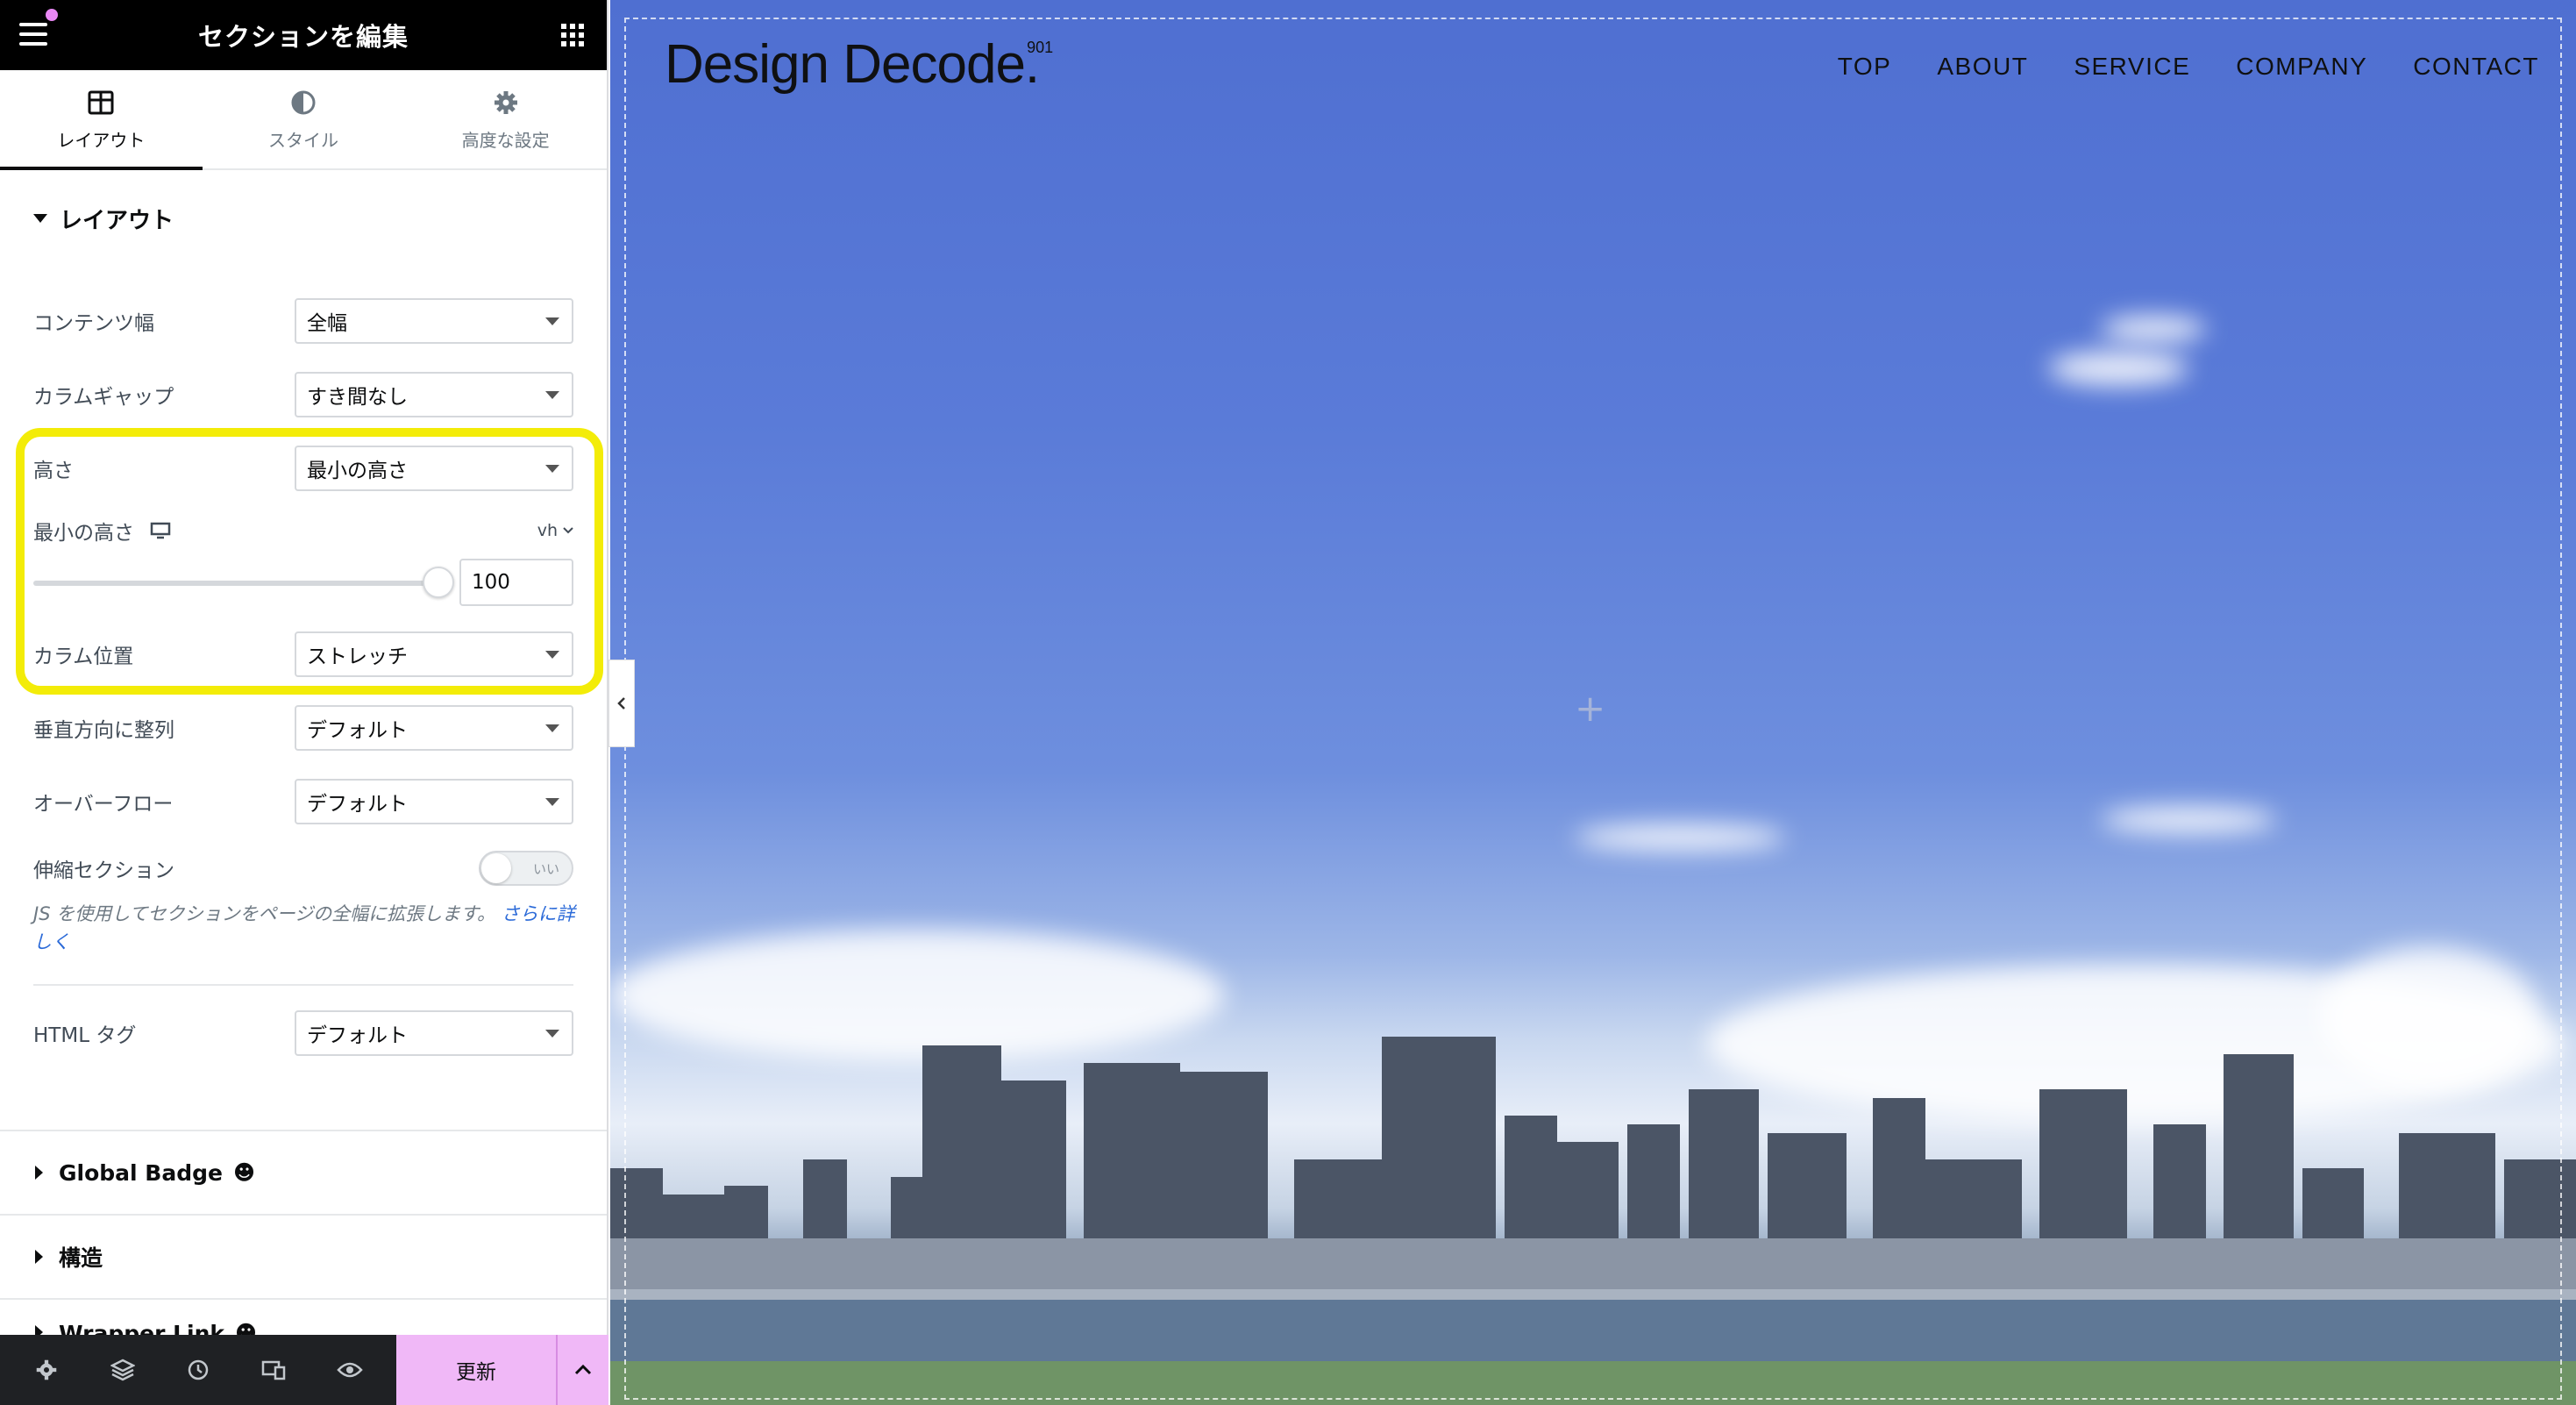 The height and width of the screenshot is (1405, 2576). I want to click on caret-down-icon, so click(40, 218).